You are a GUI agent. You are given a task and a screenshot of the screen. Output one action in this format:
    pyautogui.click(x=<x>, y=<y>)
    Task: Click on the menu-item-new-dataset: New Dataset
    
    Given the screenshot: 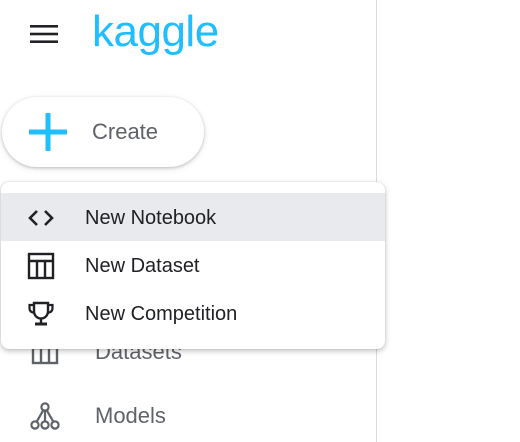 What is the action you would take?
    pyautogui.click(x=193, y=265)
    